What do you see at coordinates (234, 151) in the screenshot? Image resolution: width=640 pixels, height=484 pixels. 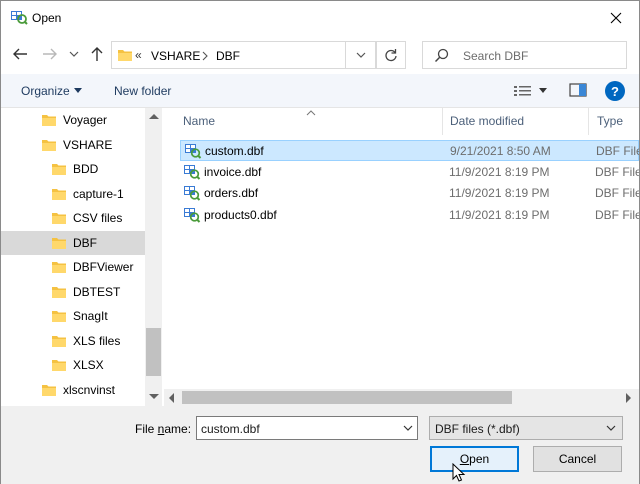 I see `file-name: custom.dbf` at bounding box center [234, 151].